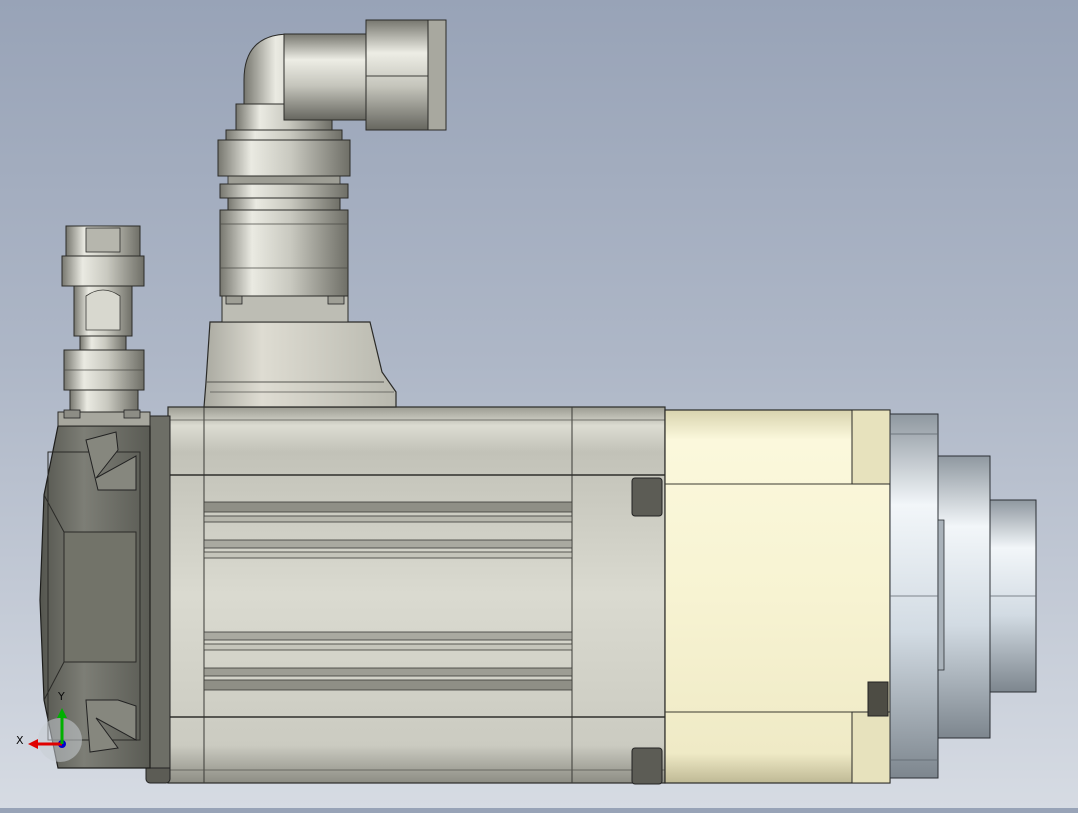 Image resolution: width=1078 pixels, height=813 pixels. Describe the element at coordinates (332, 158) in the screenshot. I see `power-connector` at that location.